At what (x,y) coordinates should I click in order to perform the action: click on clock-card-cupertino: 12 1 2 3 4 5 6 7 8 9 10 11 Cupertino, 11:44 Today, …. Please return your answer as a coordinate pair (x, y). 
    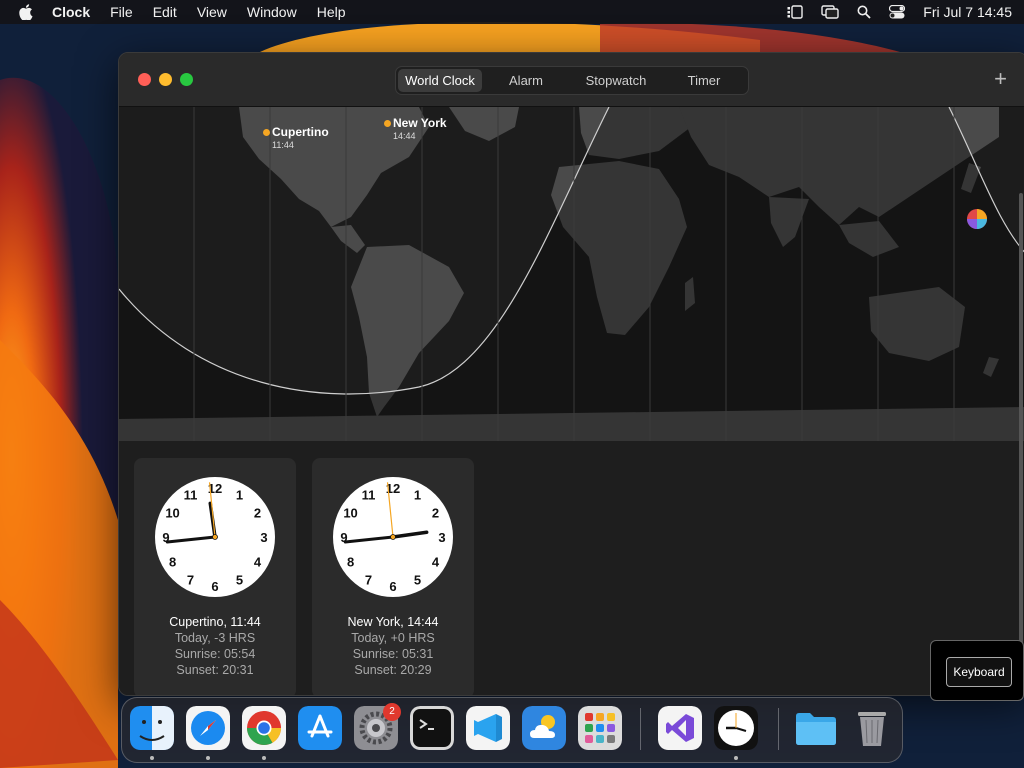
    Looking at the image, I should click on (215, 576).